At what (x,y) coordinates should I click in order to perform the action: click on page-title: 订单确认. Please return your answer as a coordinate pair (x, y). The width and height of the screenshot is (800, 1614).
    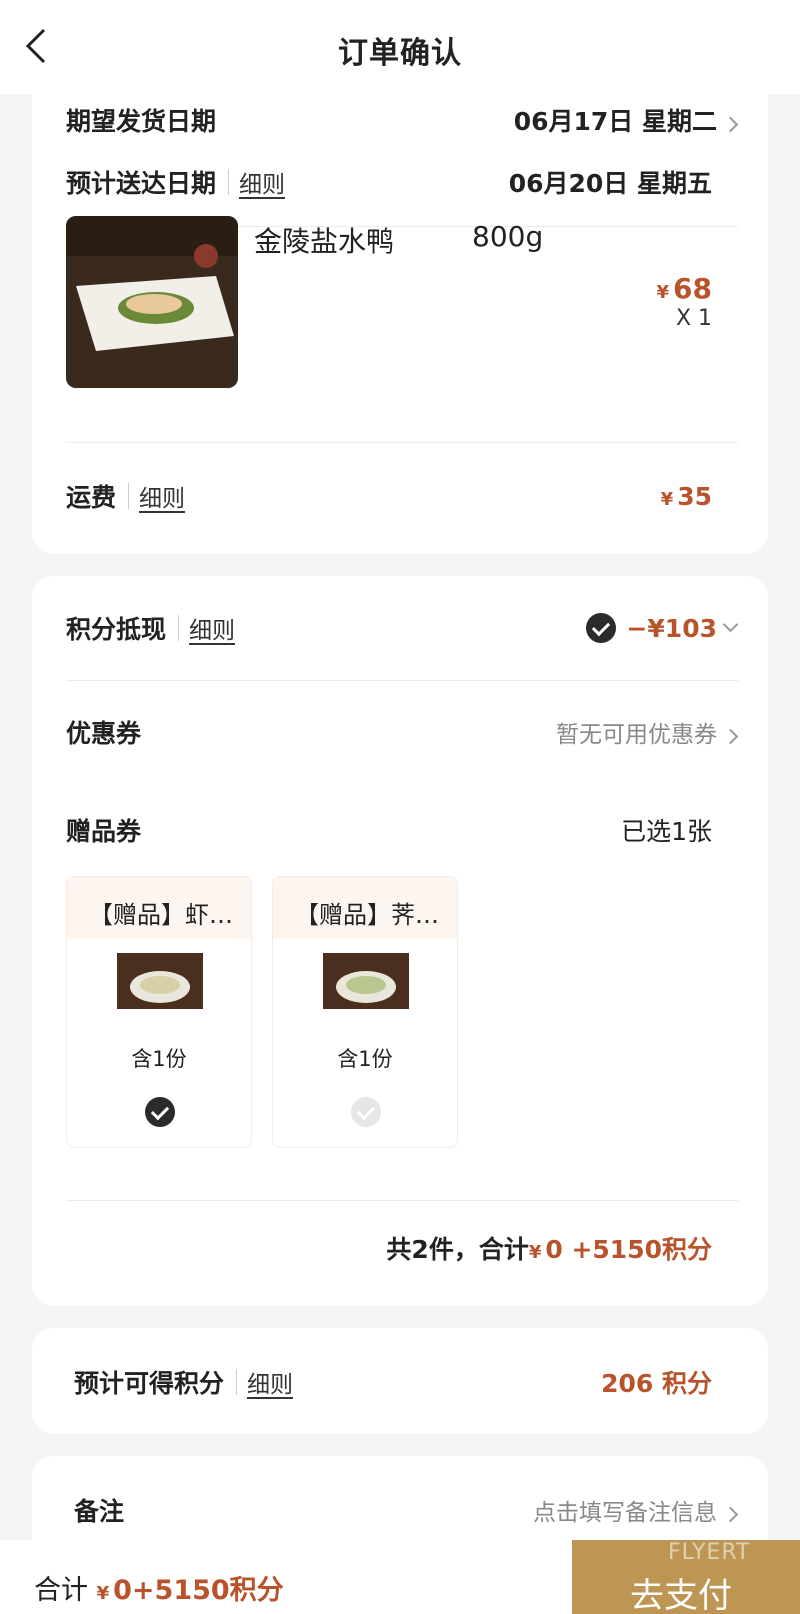
    Looking at the image, I should click on (400, 53).